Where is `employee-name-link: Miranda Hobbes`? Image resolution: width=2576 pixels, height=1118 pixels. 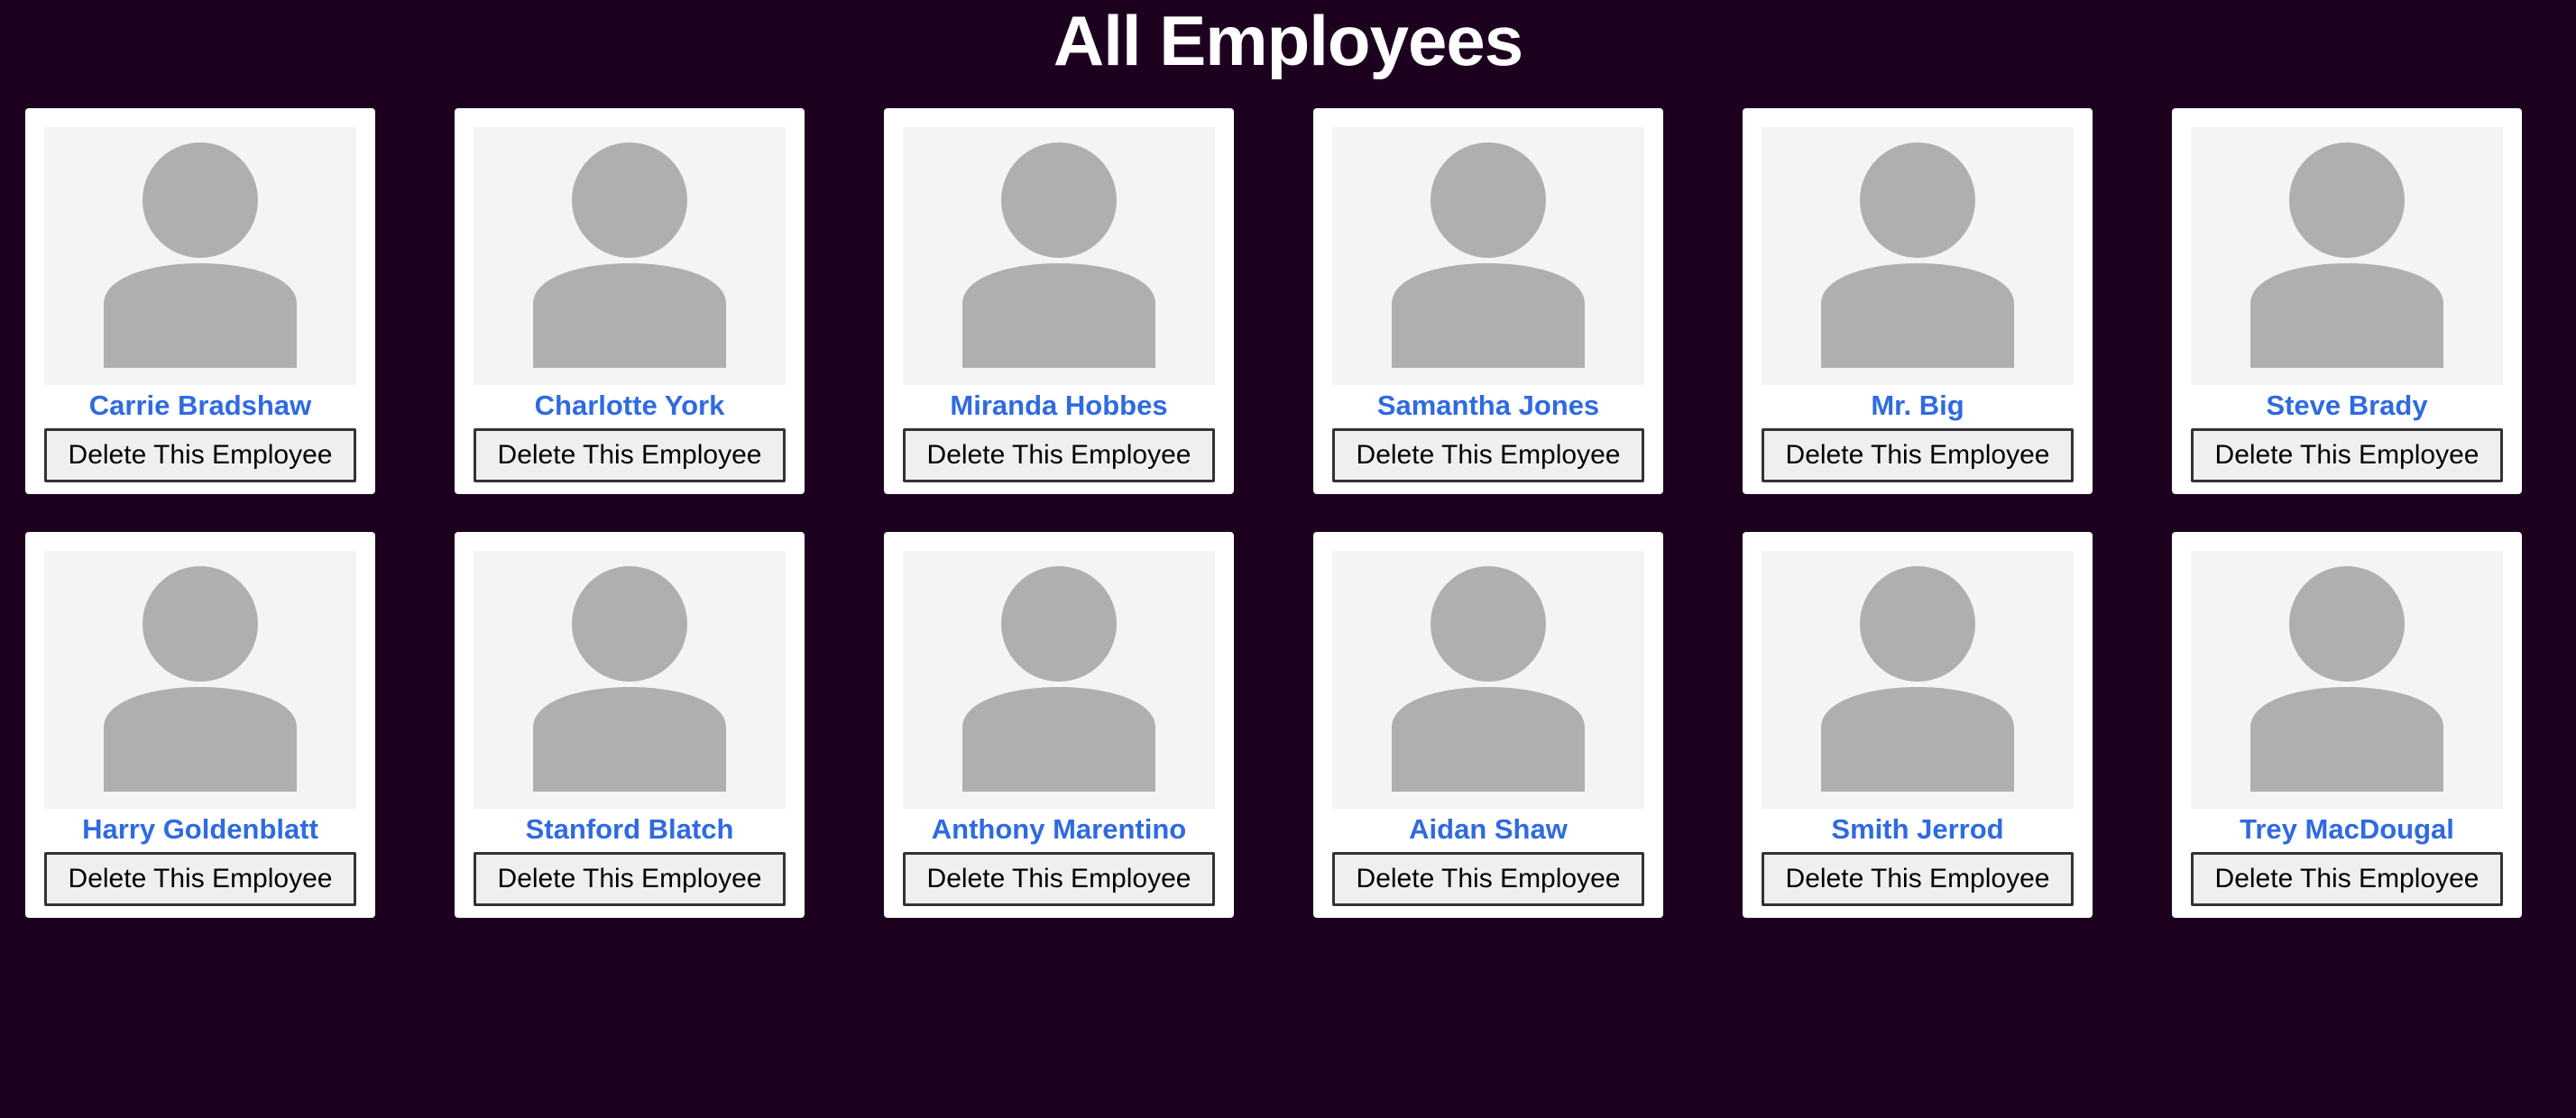
employee-name-link: Miranda Hobbes is located at coordinates (1058, 405).